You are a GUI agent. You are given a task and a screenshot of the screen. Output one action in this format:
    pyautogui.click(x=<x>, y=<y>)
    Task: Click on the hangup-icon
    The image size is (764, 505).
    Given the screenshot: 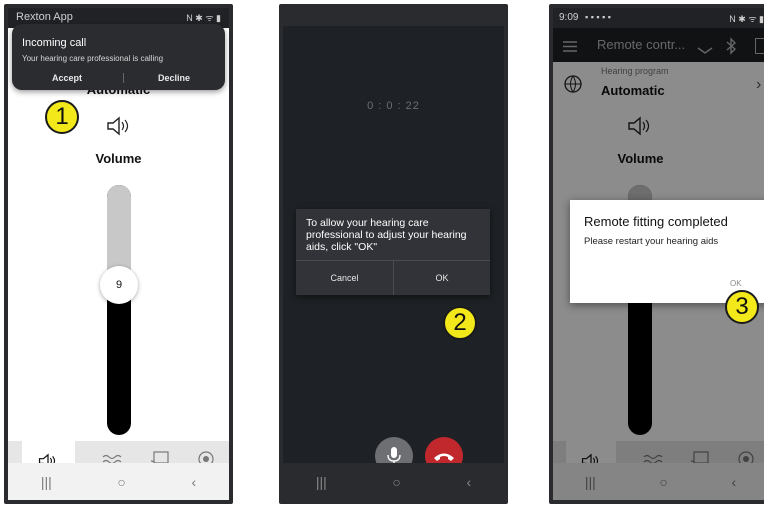 What is the action you would take?
    pyautogui.click(x=444, y=457)
    